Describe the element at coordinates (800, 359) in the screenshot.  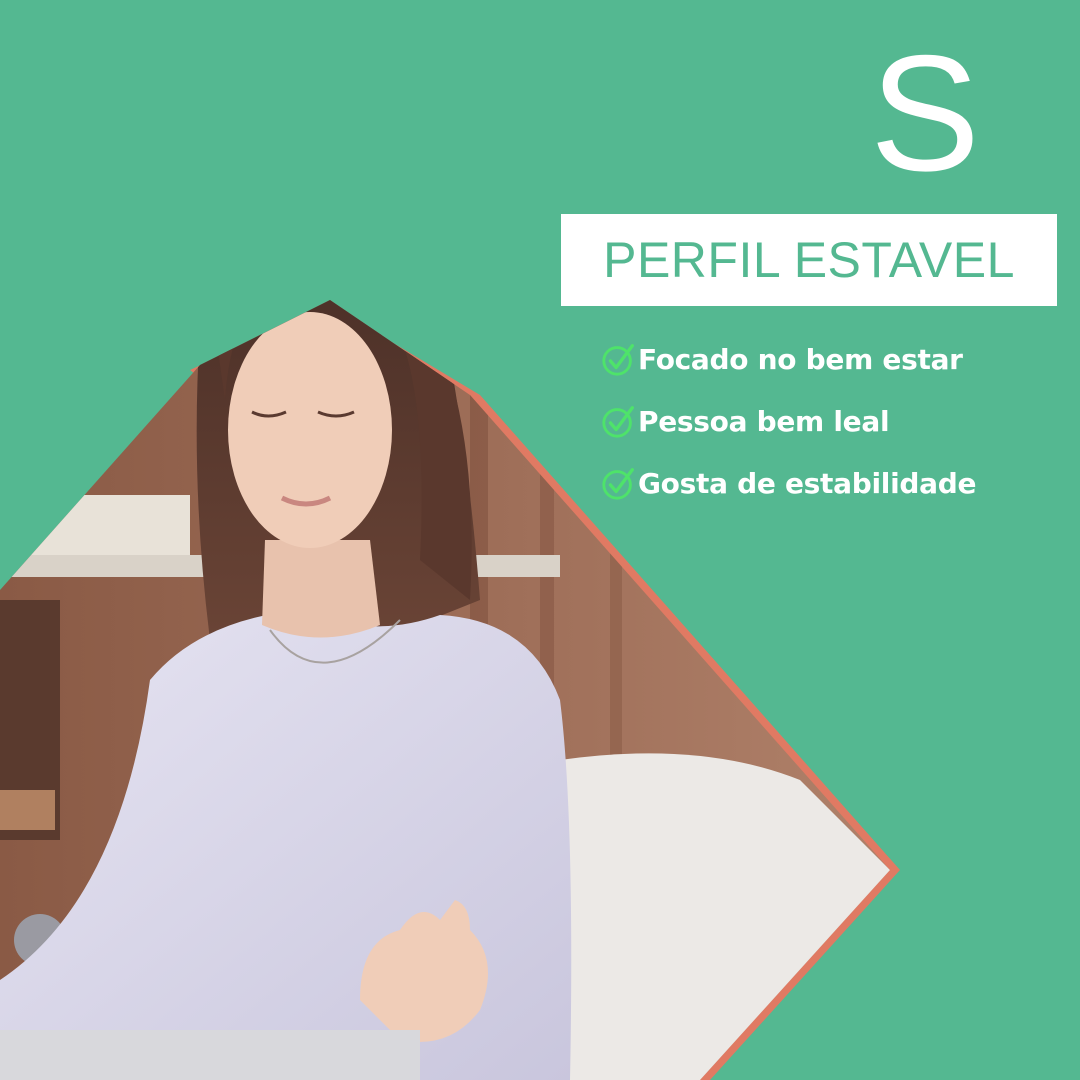
I see `trait-label: Focado no bem estar` at that location.